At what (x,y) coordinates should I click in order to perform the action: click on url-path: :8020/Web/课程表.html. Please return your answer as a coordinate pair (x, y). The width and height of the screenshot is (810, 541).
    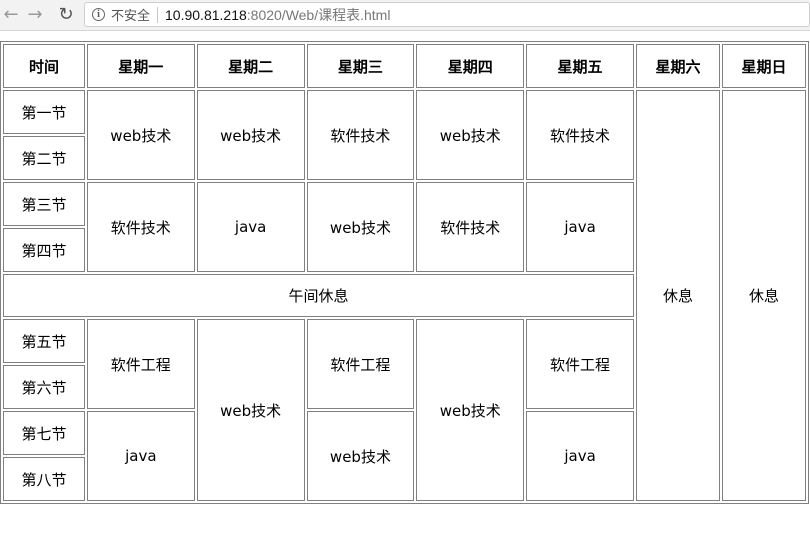
    Looking at the image, I should click on (319, 15).